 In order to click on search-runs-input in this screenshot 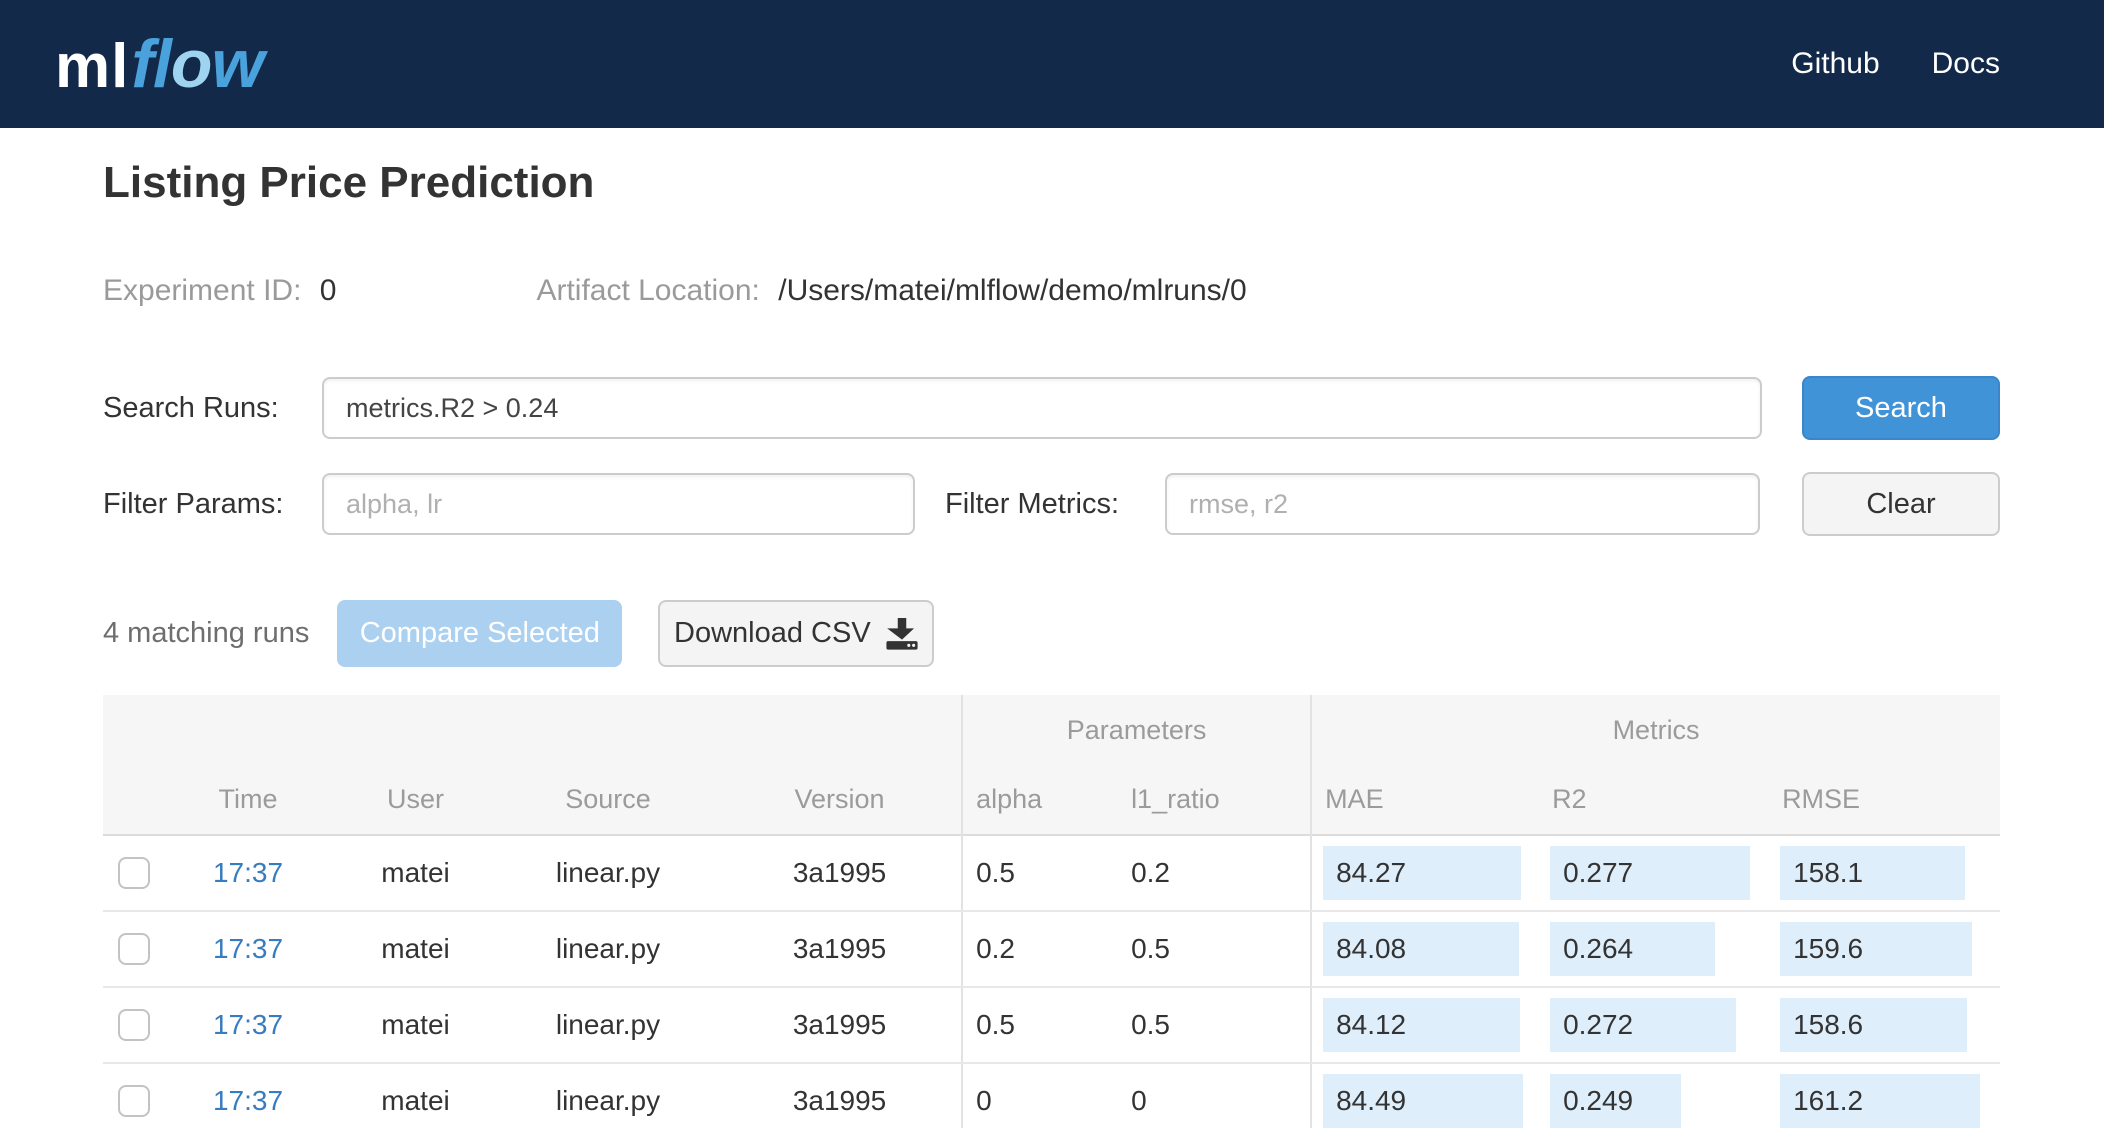, I will do `click(1042, 408)`.